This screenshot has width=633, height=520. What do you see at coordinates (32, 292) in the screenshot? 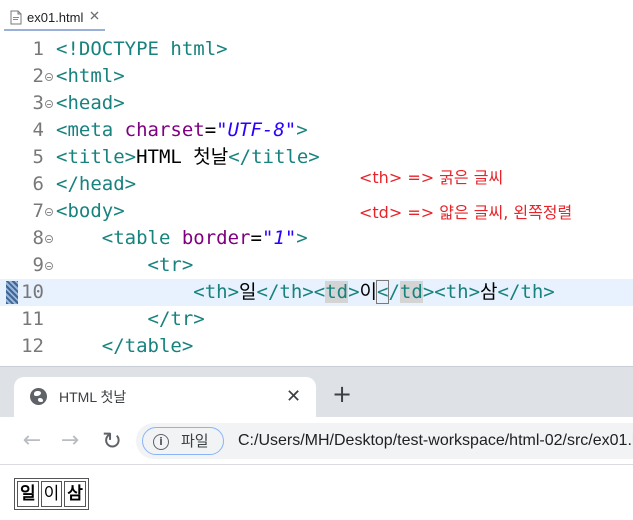
I see `line-number: 10` at bounding box center [32, 292].